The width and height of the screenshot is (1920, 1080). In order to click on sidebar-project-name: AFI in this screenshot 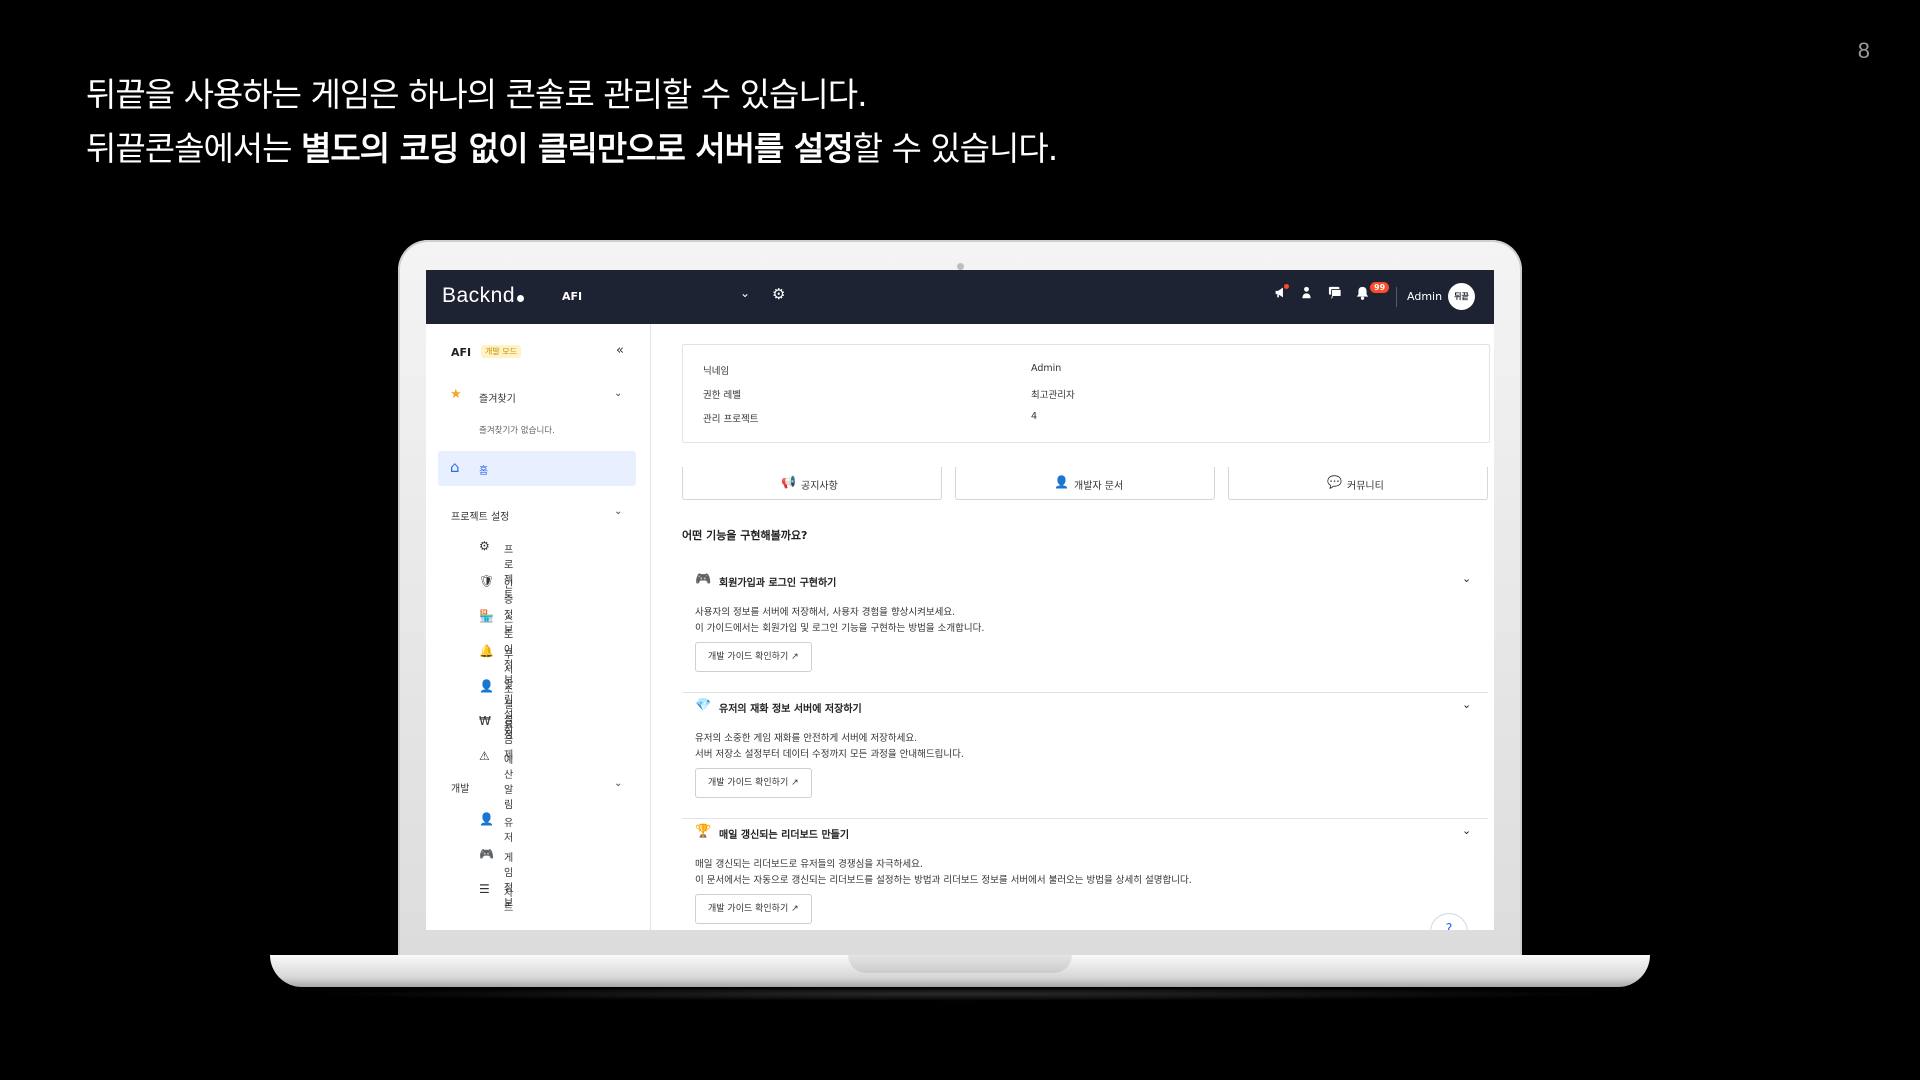, I will do `click(461, 352)`.